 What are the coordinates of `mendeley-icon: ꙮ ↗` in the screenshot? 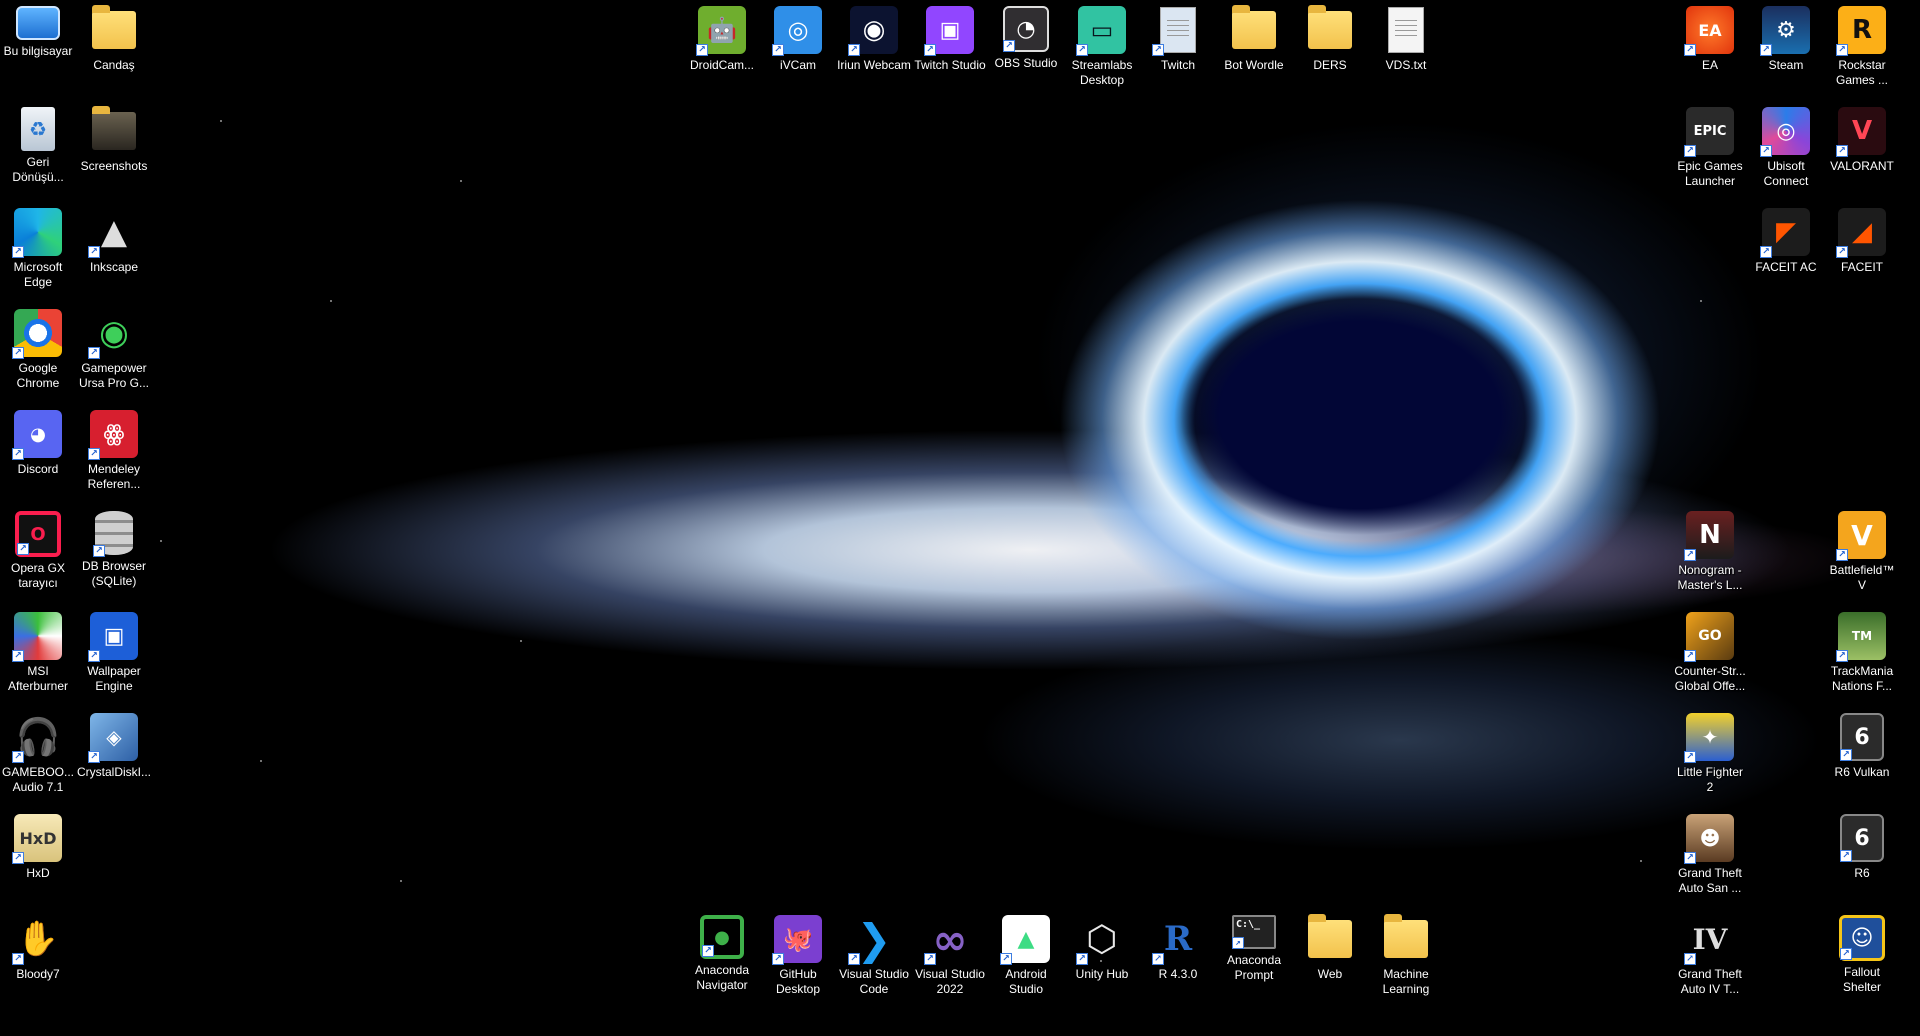 It's located at (113, 435).